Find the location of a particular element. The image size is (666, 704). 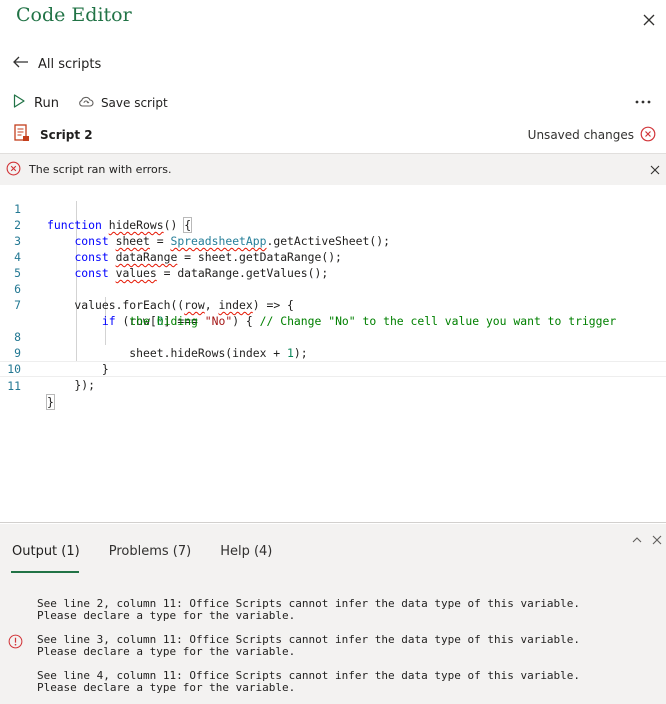

tab-problems: Problems (7) is located at coordinates (150, 551).